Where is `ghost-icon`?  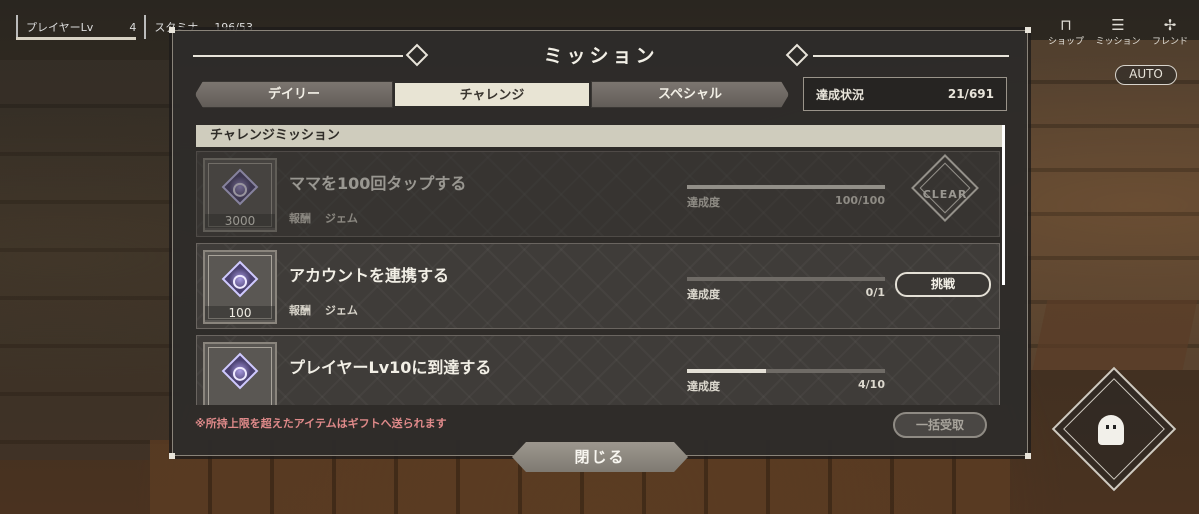
ghost-icon is located at coordinates (1111, 430).